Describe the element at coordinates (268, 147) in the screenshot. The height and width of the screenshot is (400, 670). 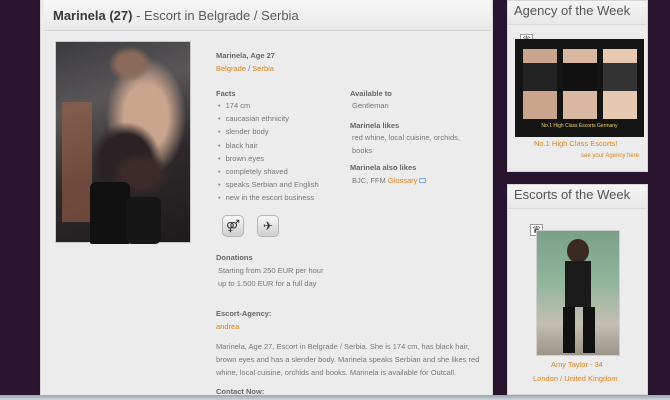
I see `fact-item: black hair` at that location.